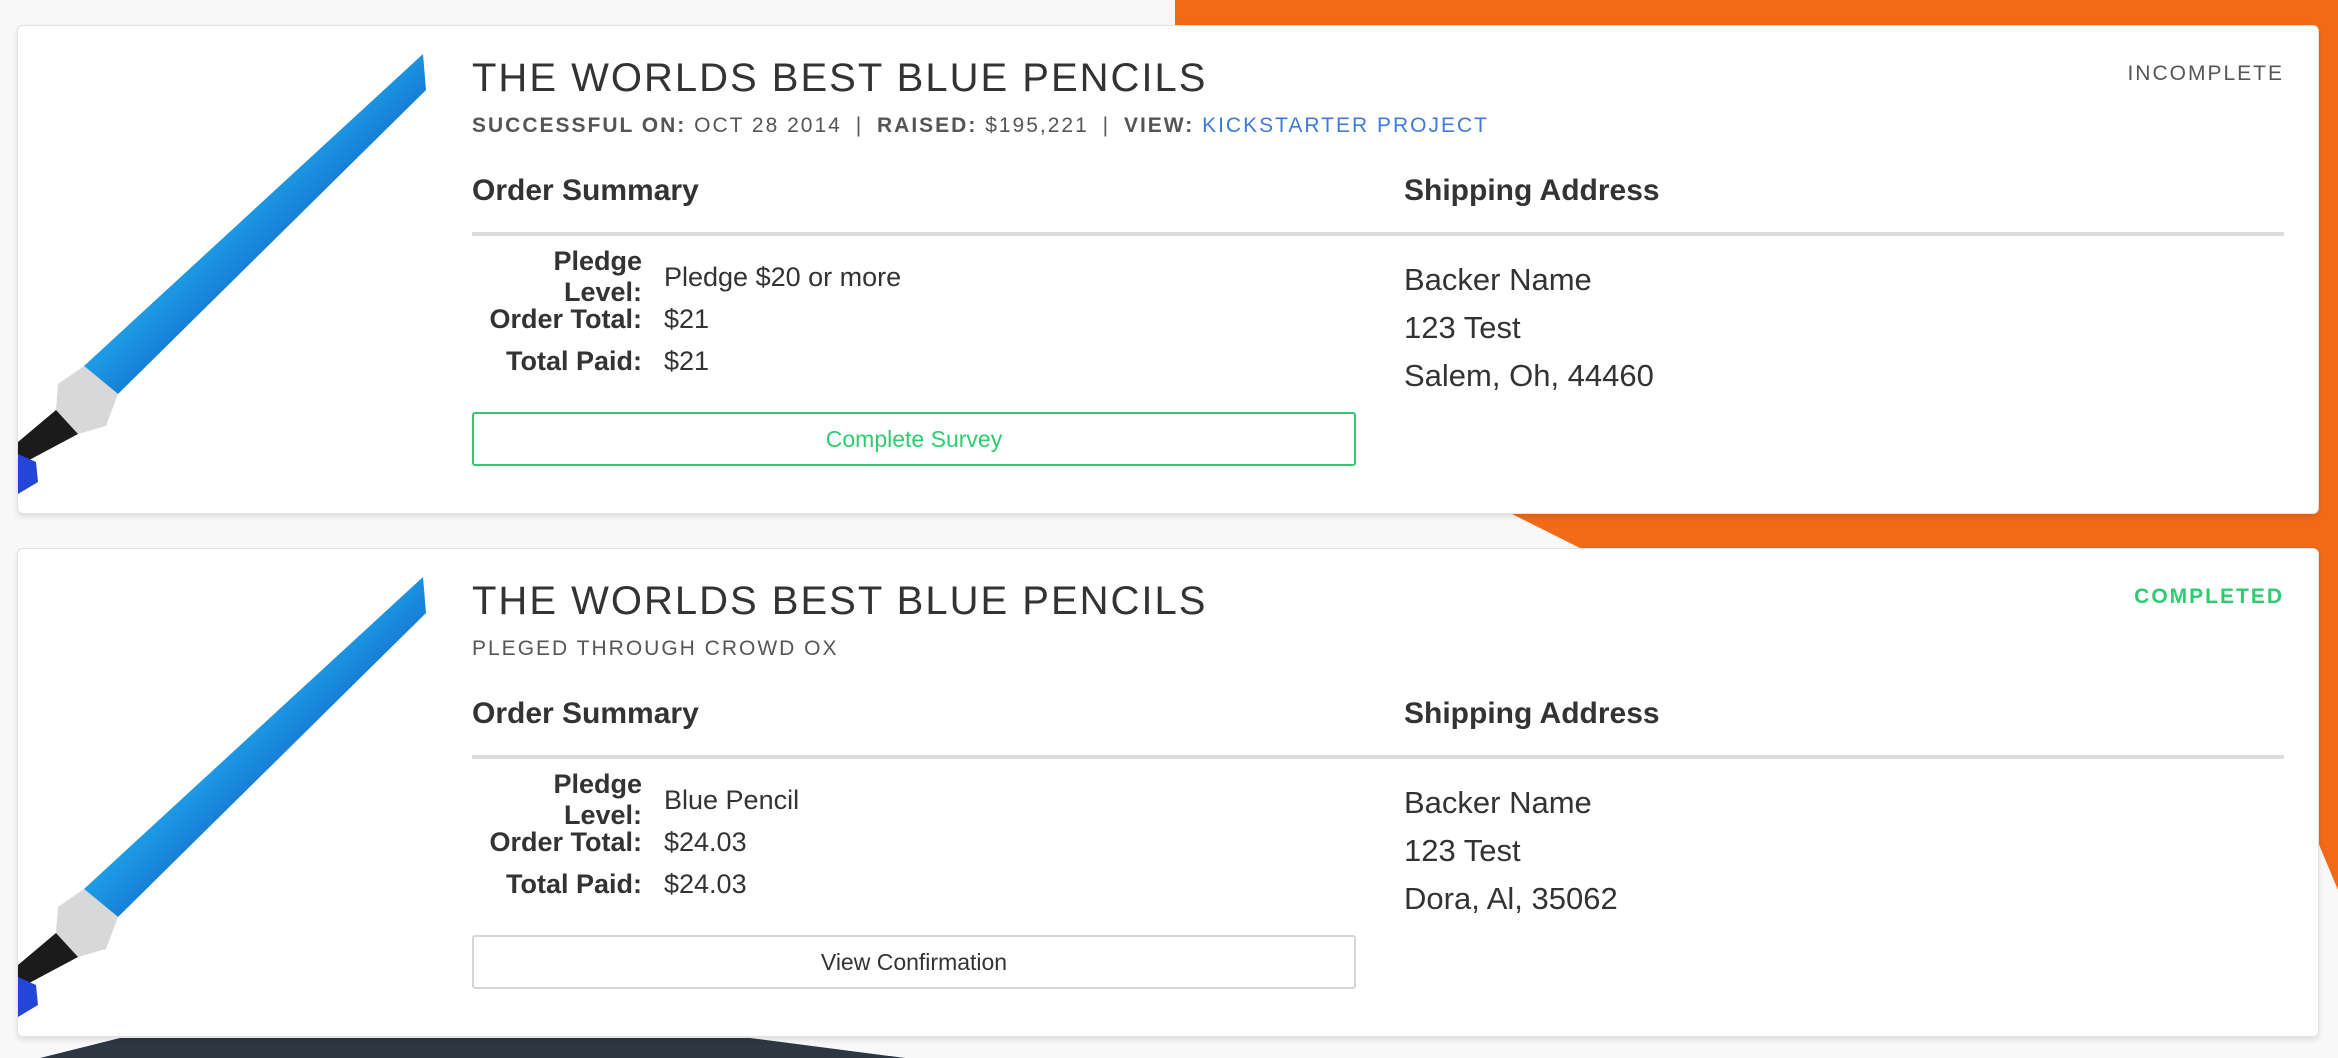  I want to click on pledge-level-row: Pledge Level: Pledge $20 or more, so click(822, 276).